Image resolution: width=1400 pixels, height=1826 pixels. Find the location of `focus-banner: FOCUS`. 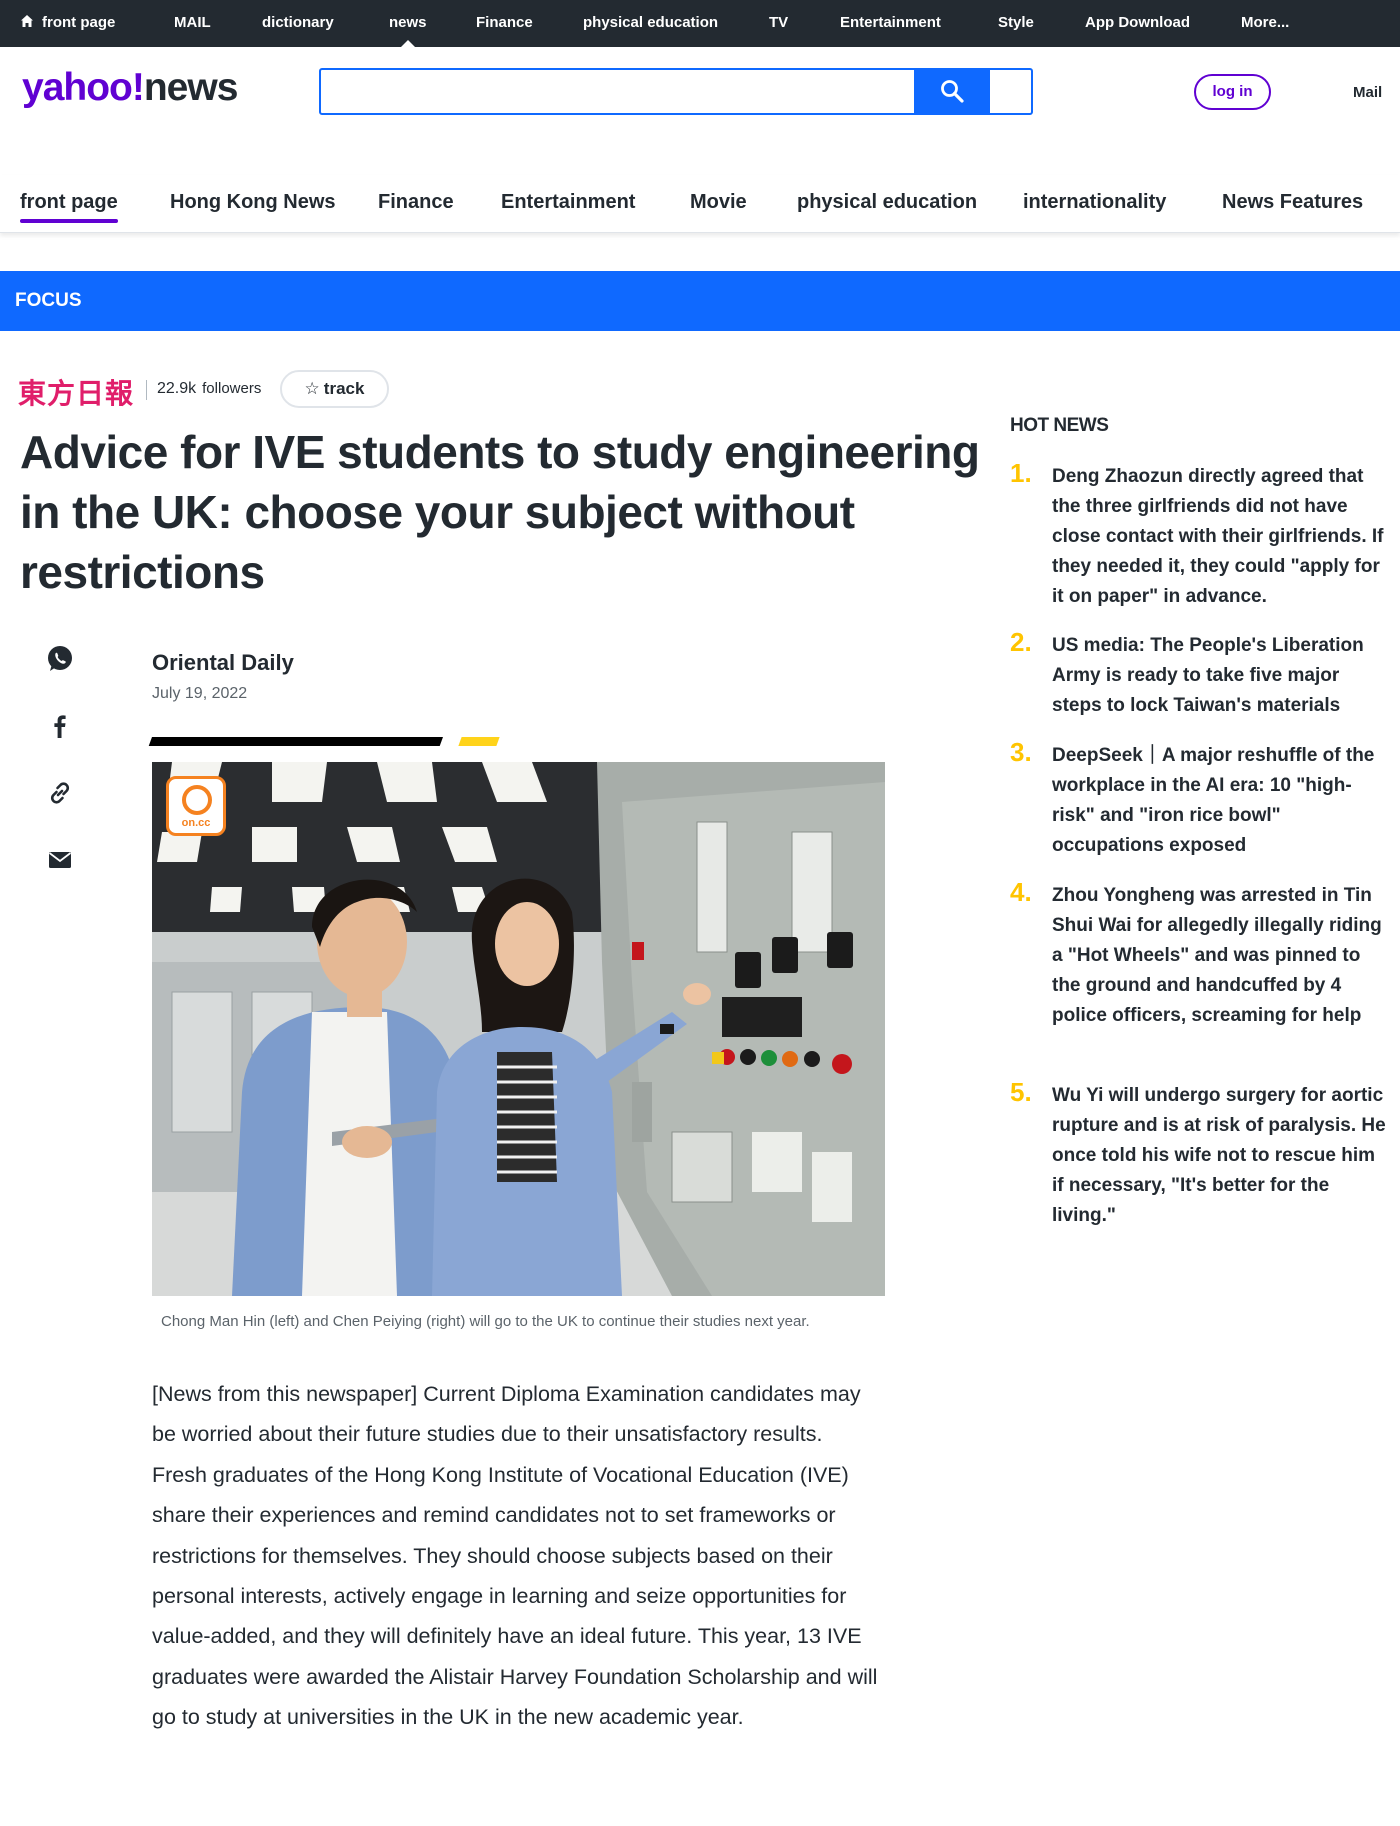

focus-banner: FOCUS is located at coordinates (700, 301).